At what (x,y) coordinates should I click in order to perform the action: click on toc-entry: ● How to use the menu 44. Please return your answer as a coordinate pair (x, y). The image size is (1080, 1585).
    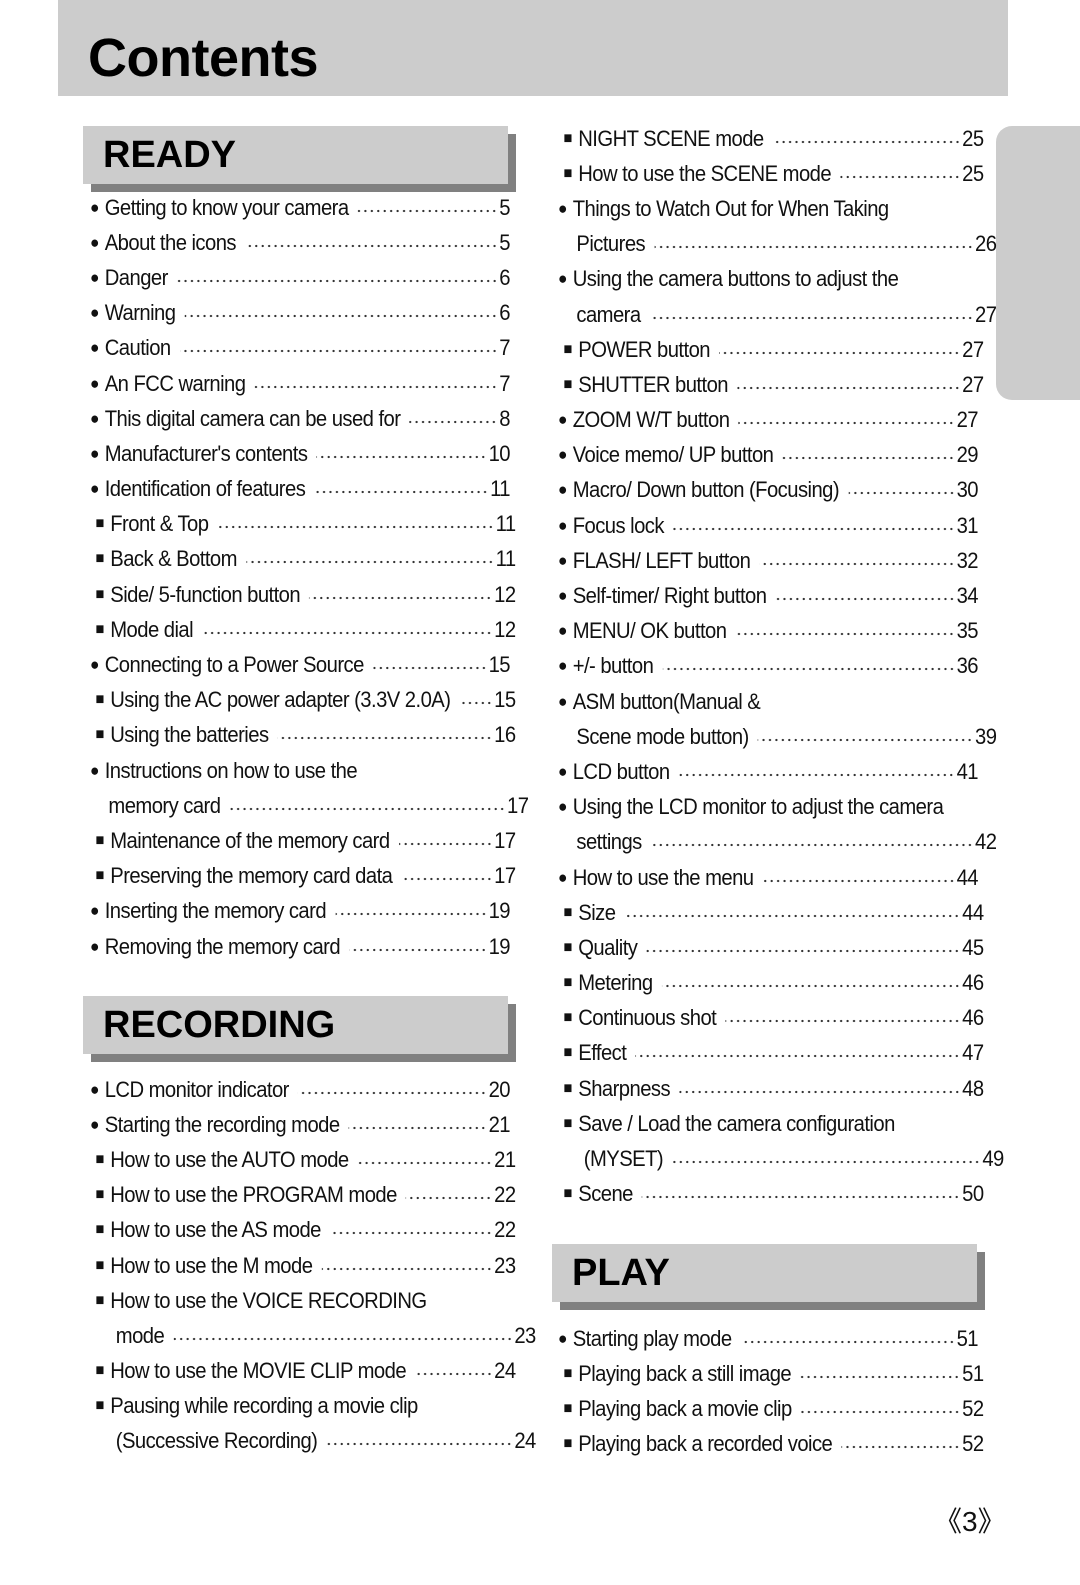
    Looking at the image, I should click on (768, 877).